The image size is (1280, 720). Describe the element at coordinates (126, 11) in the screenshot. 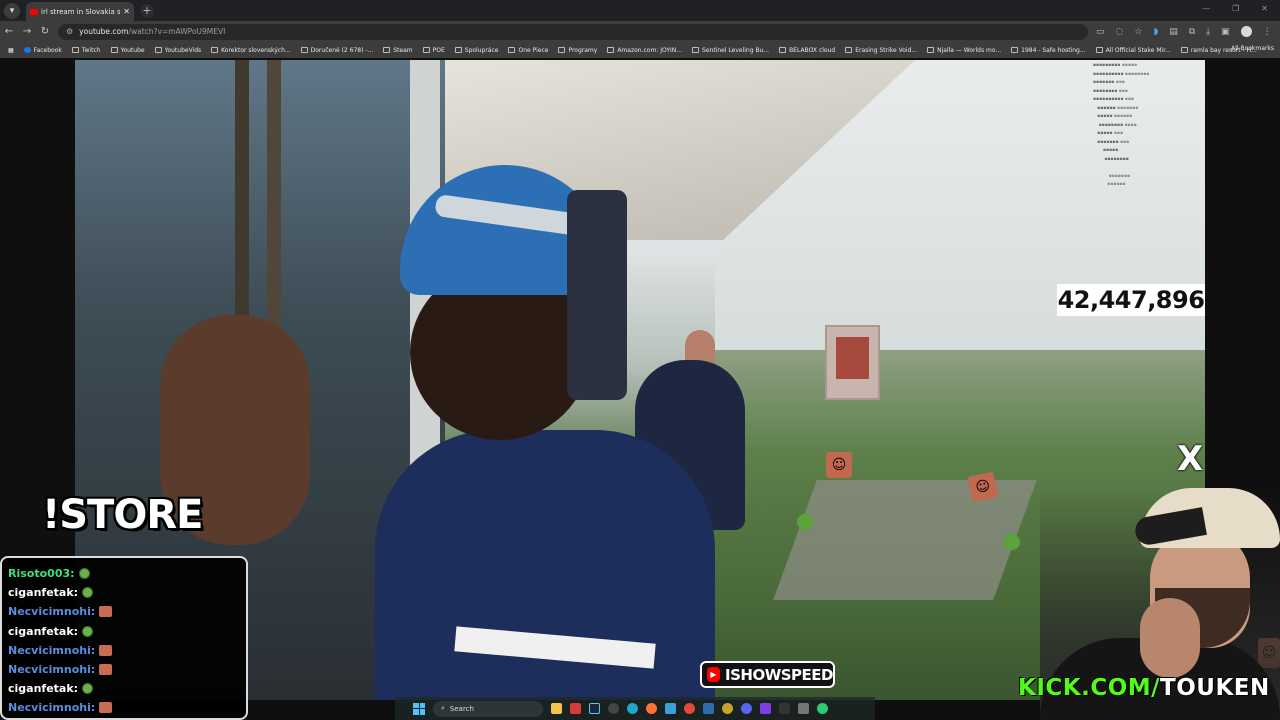

I see `tab-close-icon: ✕` at that location.